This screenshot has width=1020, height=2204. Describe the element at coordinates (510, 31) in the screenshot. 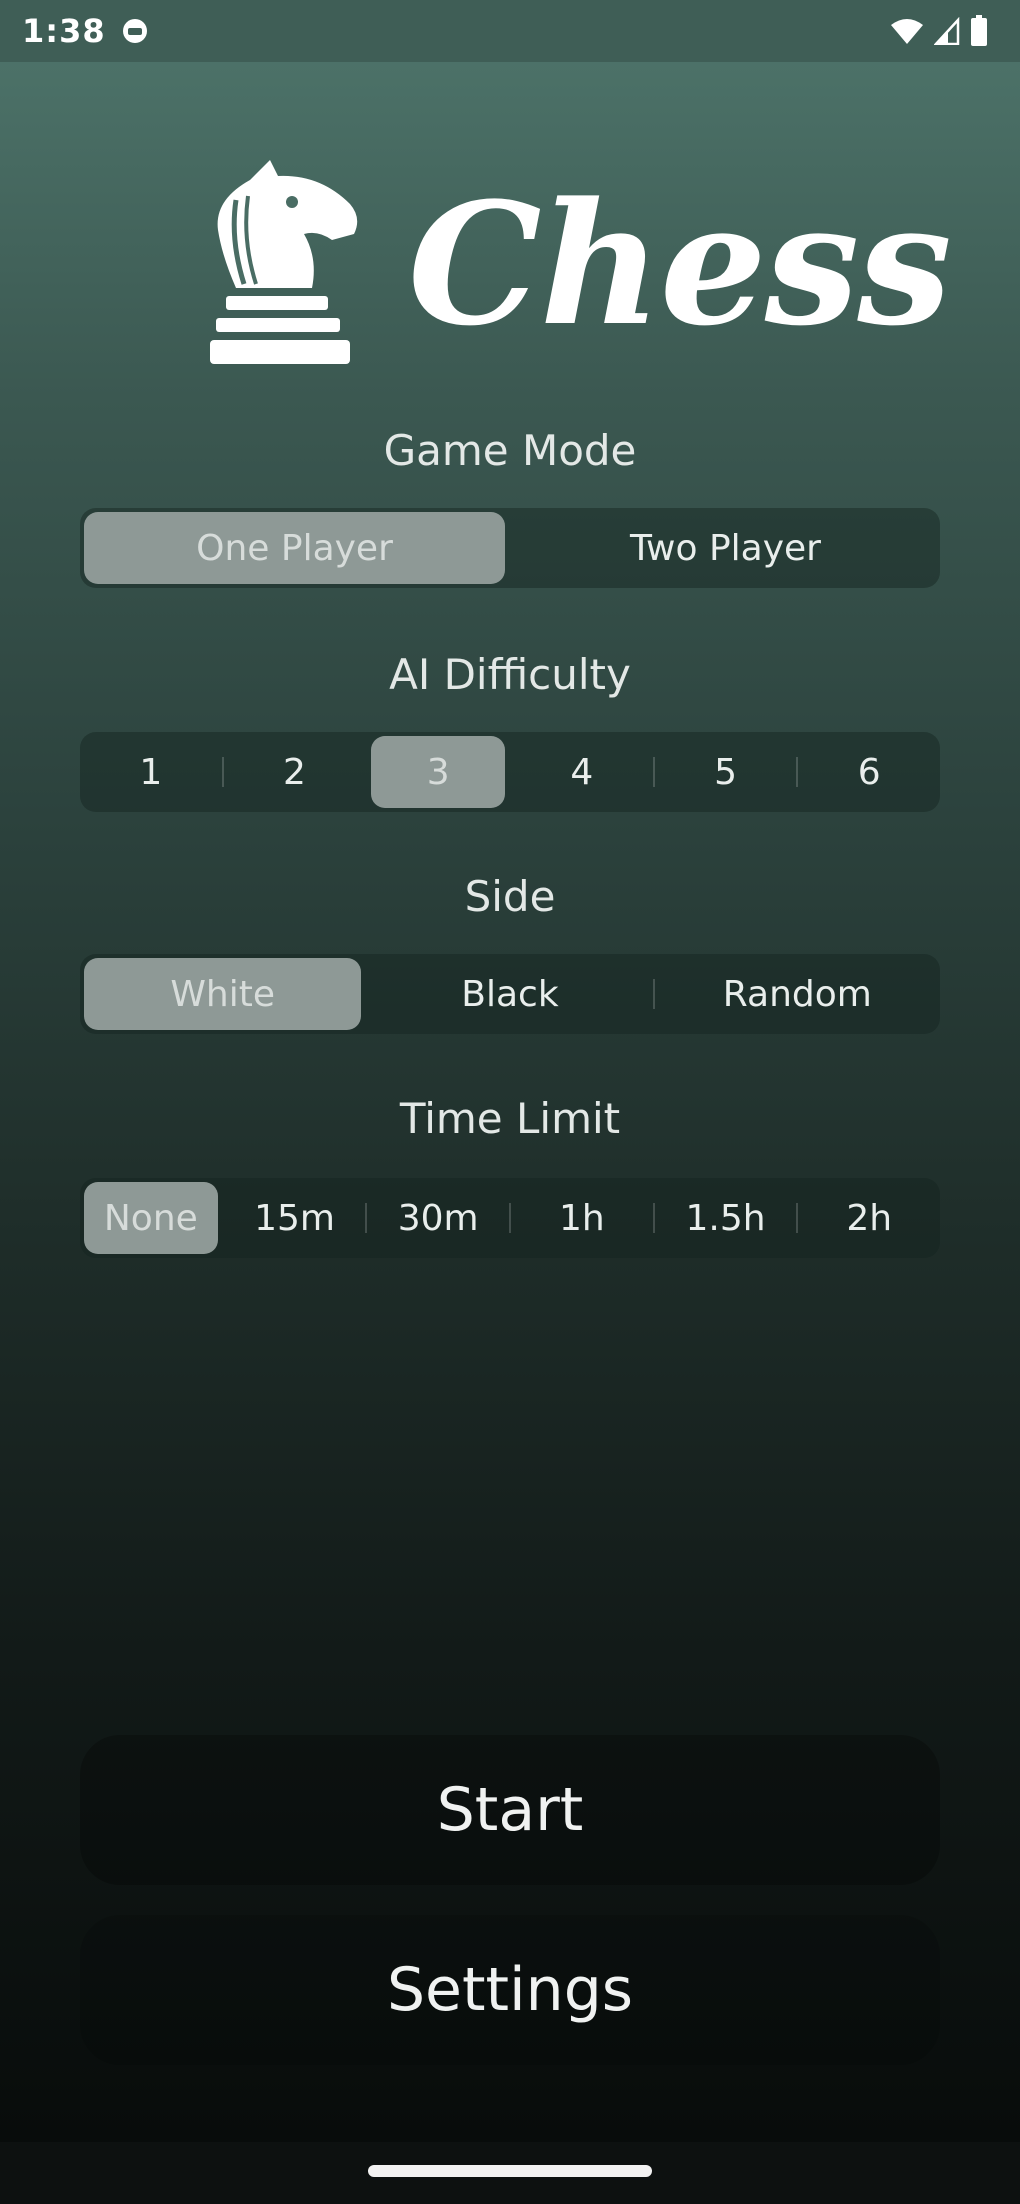

I see `status-bar: 1:38` at that location.